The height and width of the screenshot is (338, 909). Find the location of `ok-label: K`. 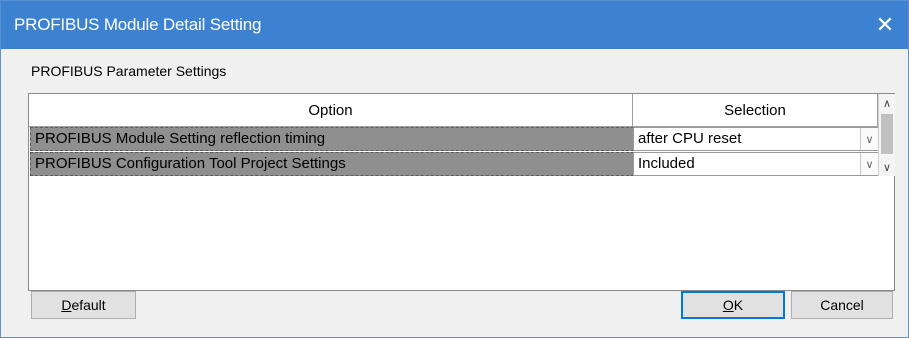

ok-label: K is located at coordinates (738, 305).